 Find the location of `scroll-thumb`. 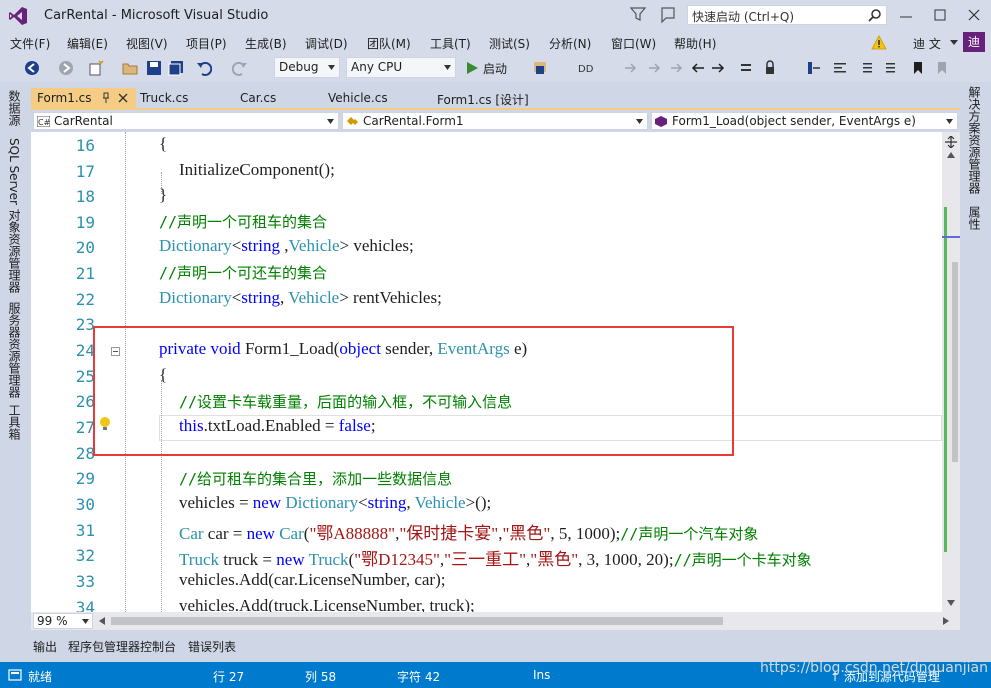

scroll-thumb is located at coordinates (955, 362).